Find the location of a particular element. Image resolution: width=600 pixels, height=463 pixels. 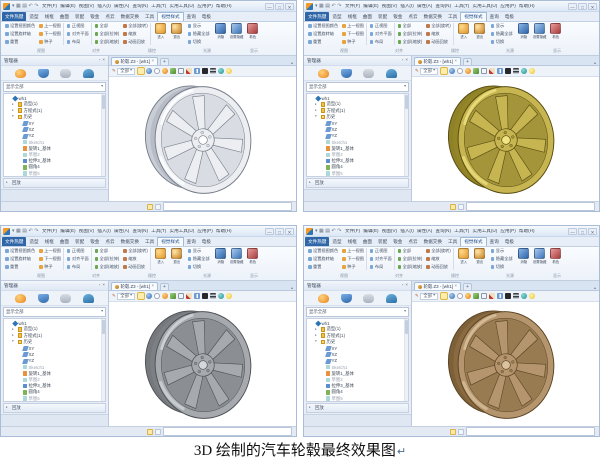

new-tab-button: + is located at coordinates (164, 286).